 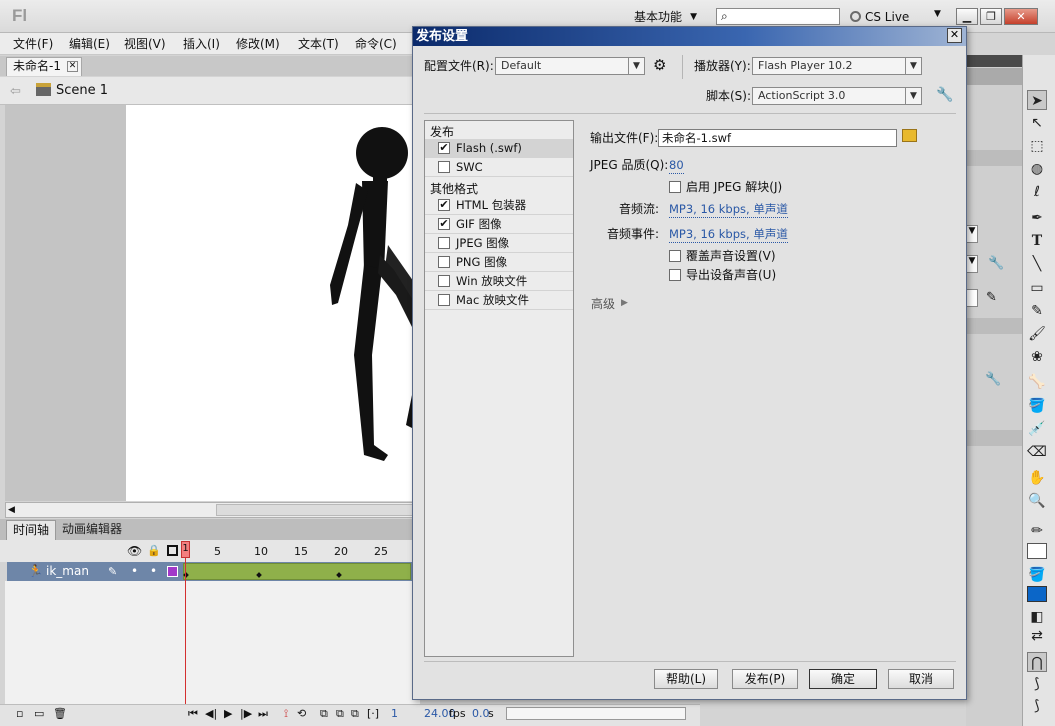 What do you see at coordinates (145, 44) in the screenshot?
I see `menu-view: 视图(V)` at bounding box center [145, 44].